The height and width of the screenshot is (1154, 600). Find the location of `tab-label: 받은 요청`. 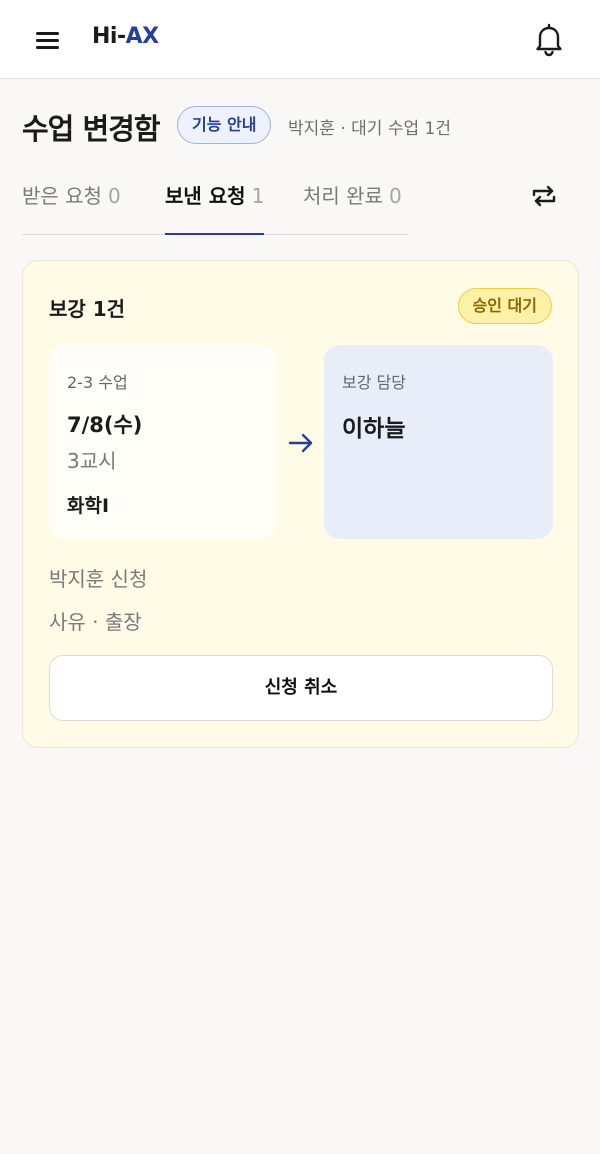

tab-label: 받은 요청 is located at coordinates (62, 196).